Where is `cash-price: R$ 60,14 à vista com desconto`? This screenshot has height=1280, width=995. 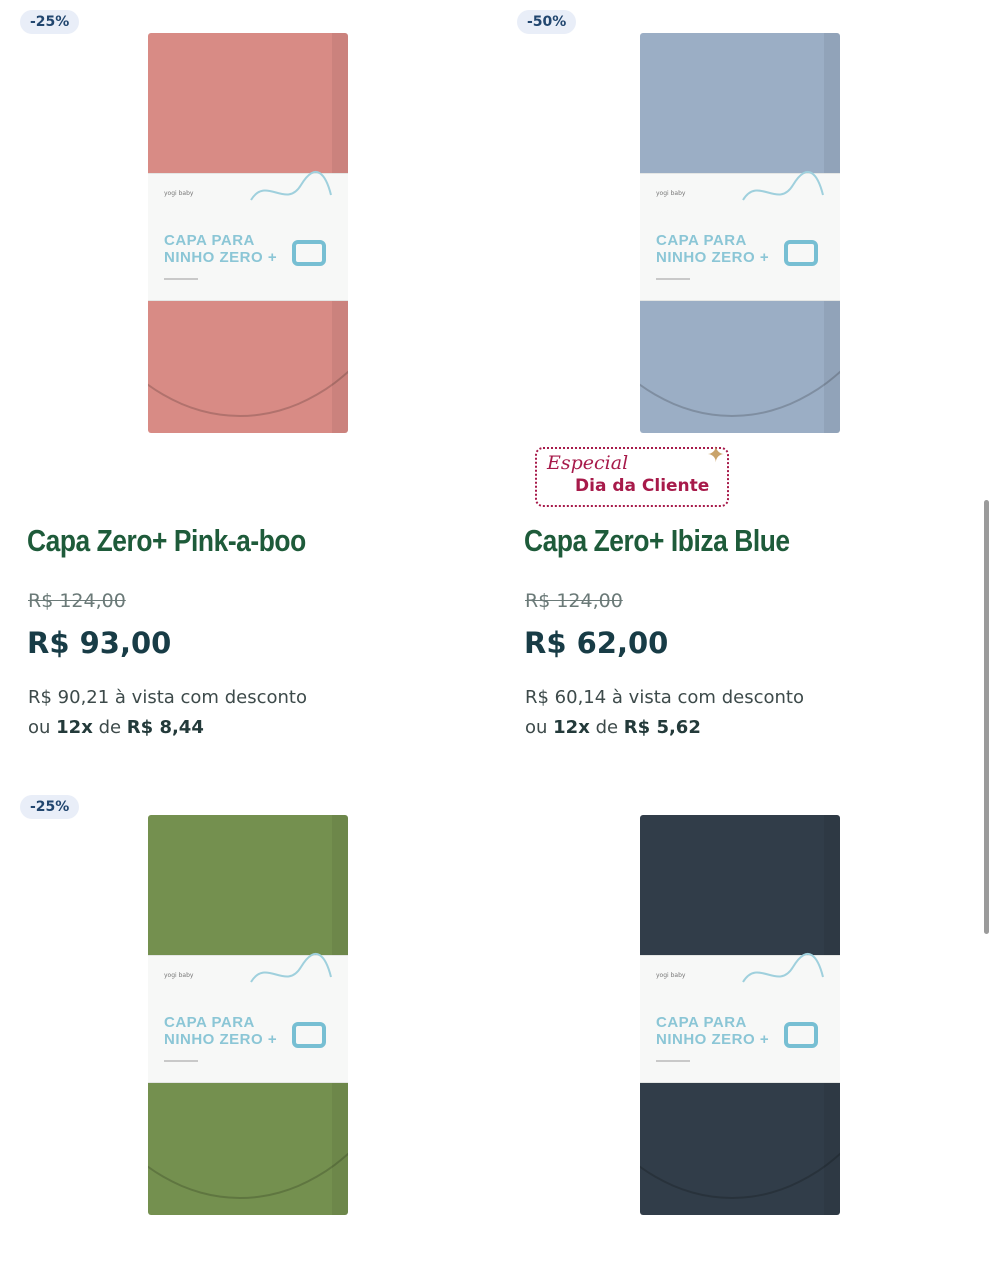 cash-price: R$ 60,14 à vista com desconto is located at coordinates (664, 697).